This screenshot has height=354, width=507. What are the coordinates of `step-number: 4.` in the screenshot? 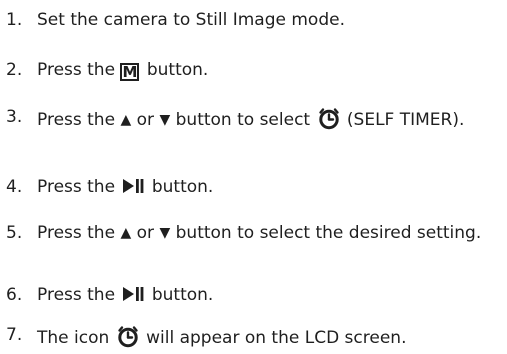 It's located at (14, 187).